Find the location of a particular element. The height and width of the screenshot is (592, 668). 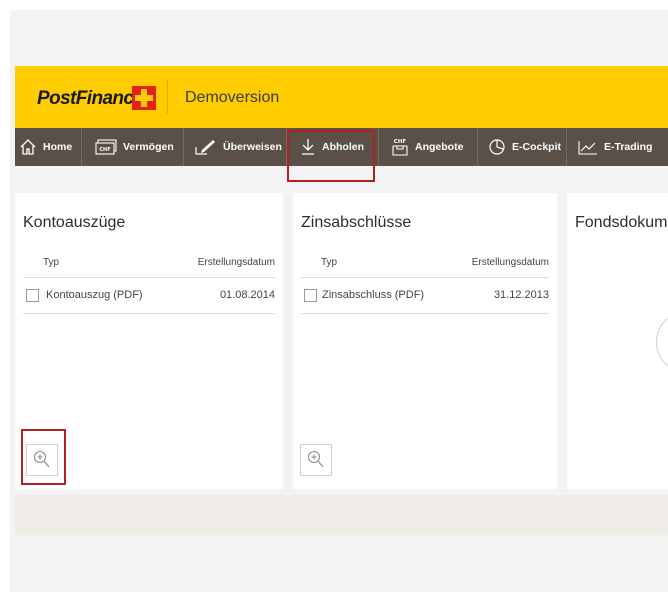

home-icon is located at coordinates (28, 147).